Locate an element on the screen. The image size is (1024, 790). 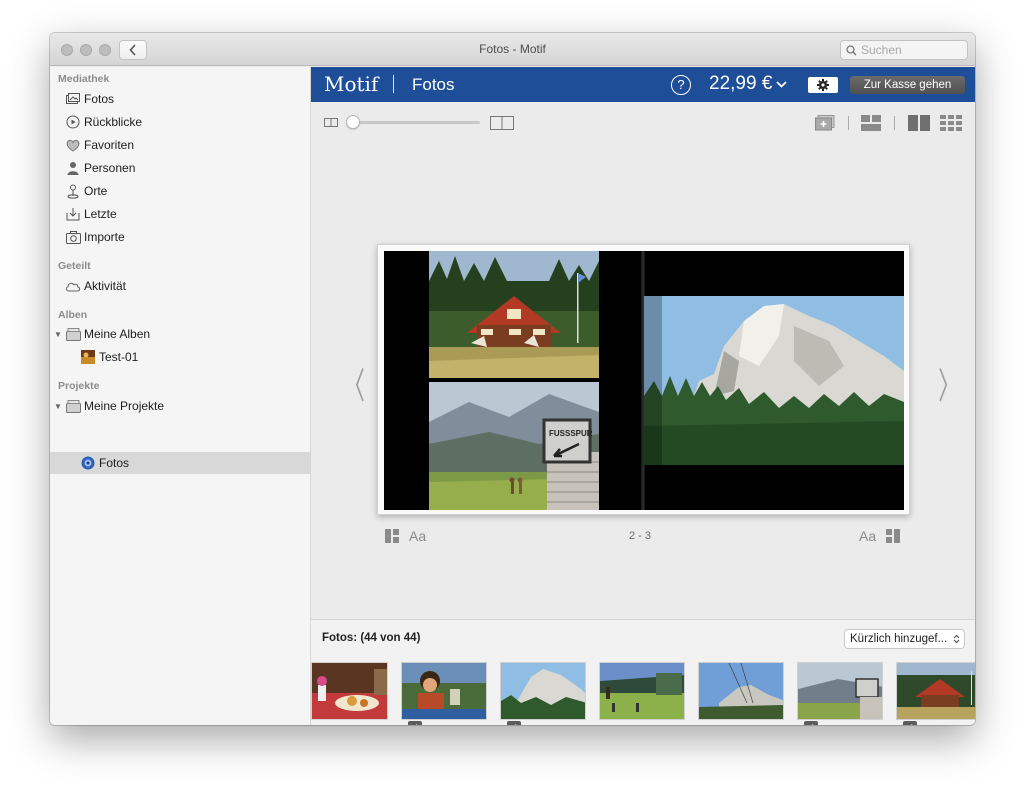
add-page-icon is located at coordinates (825, 123).